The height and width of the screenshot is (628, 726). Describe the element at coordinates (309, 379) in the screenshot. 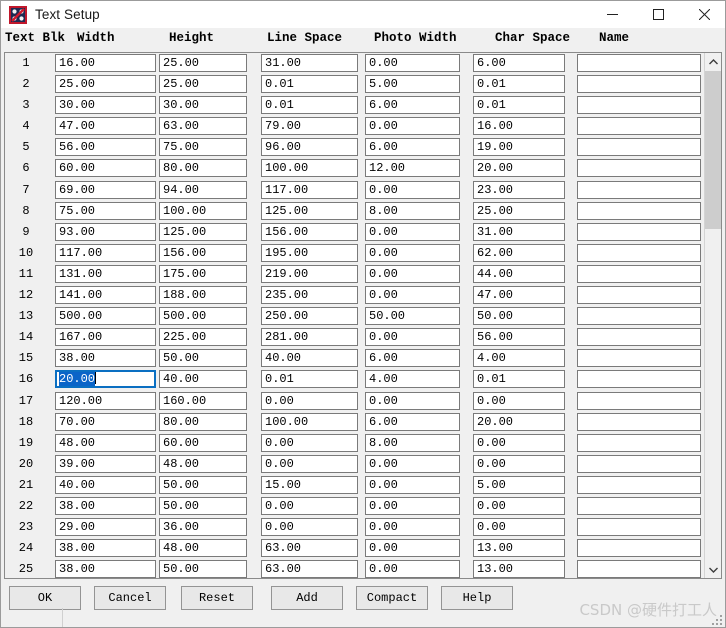

I see `cell-line-space-row-16: 0.01` at that location.